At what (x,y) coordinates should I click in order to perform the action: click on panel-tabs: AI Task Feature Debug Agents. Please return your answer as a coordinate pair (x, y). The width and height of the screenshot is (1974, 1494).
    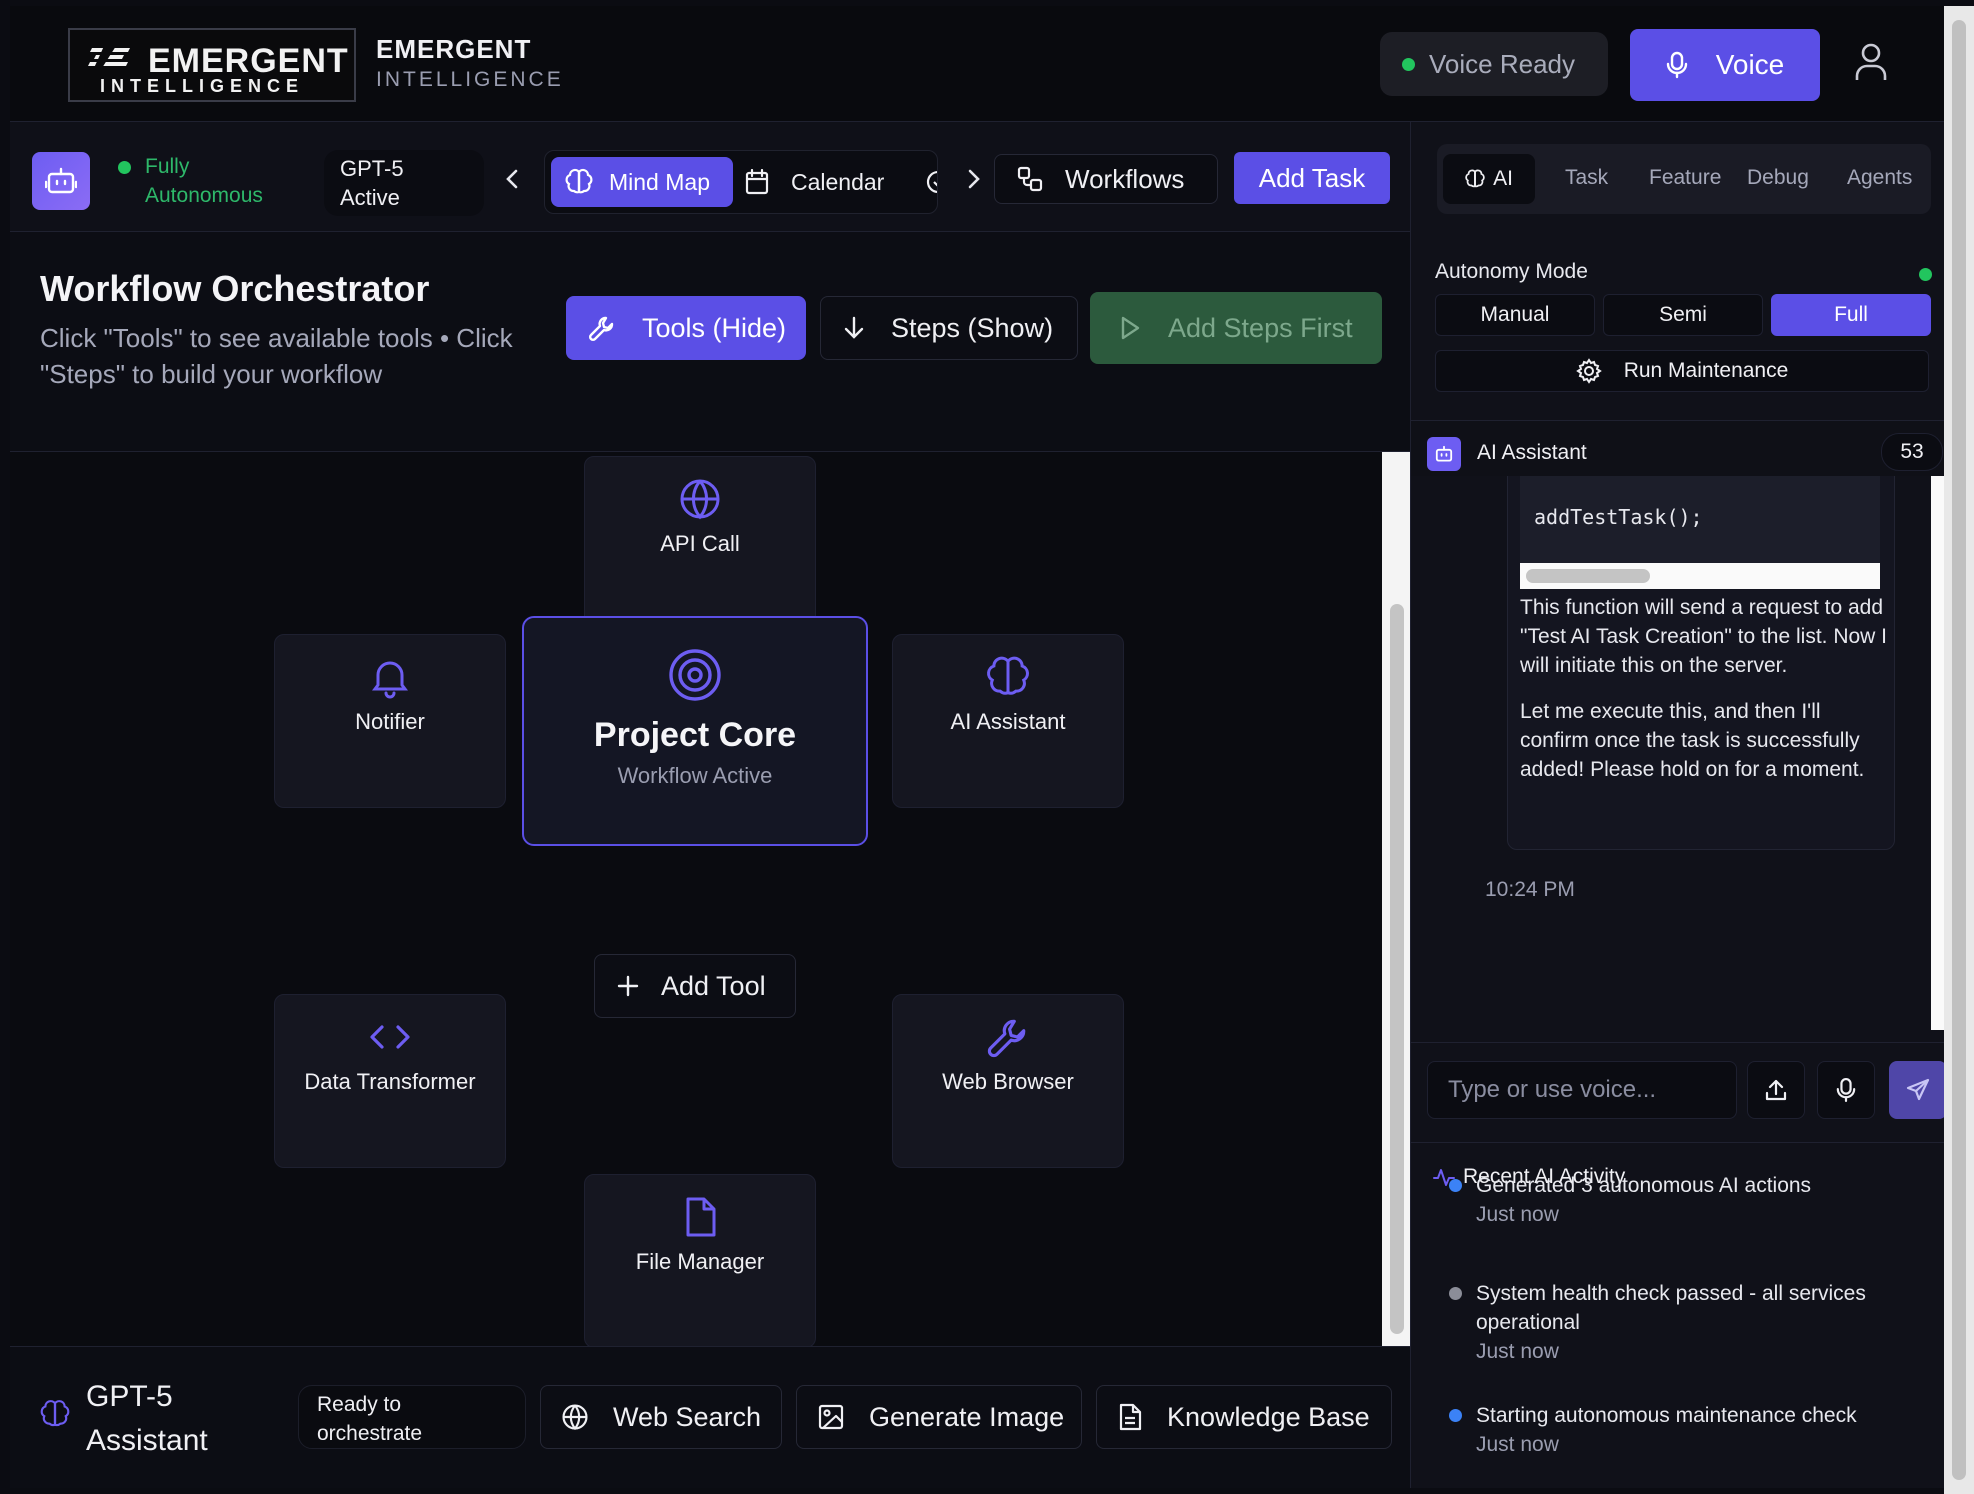
    Looking at the image, I should click on (1684, 179).